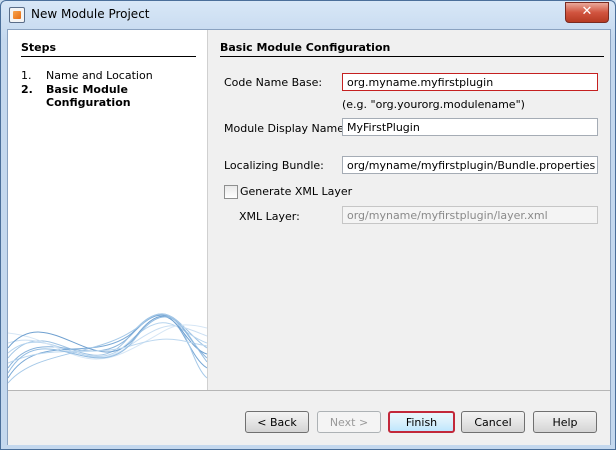  Describe the element at coordinates (231, 192) in the screenshot. I see `generate-xml-layer-checkbox` at that location.